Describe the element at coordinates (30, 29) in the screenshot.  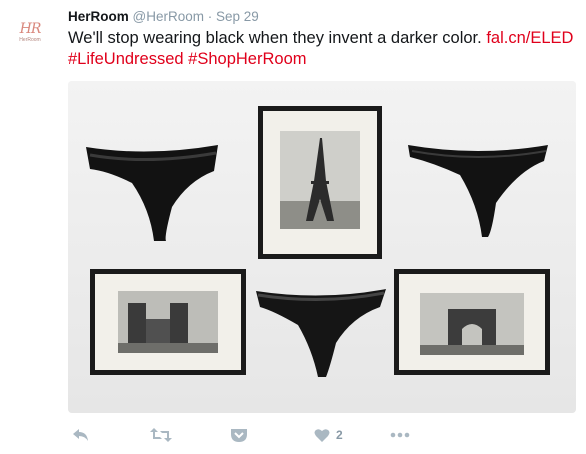
I see `avatar-logo-mark: HR` at that location.